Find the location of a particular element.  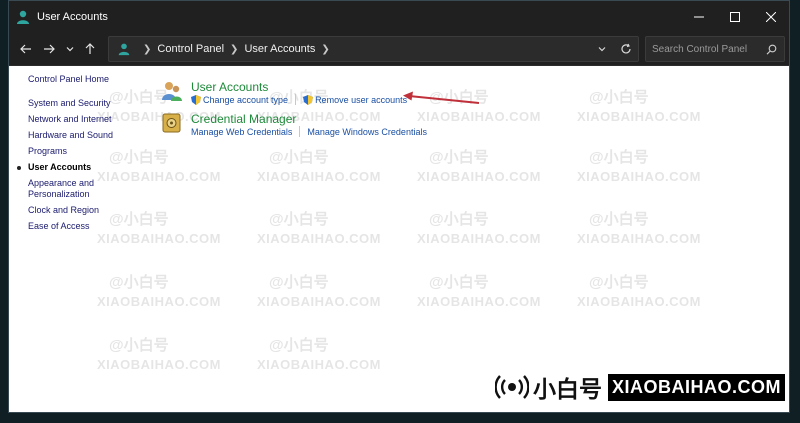

search-box is located at coordinates (715, 49).